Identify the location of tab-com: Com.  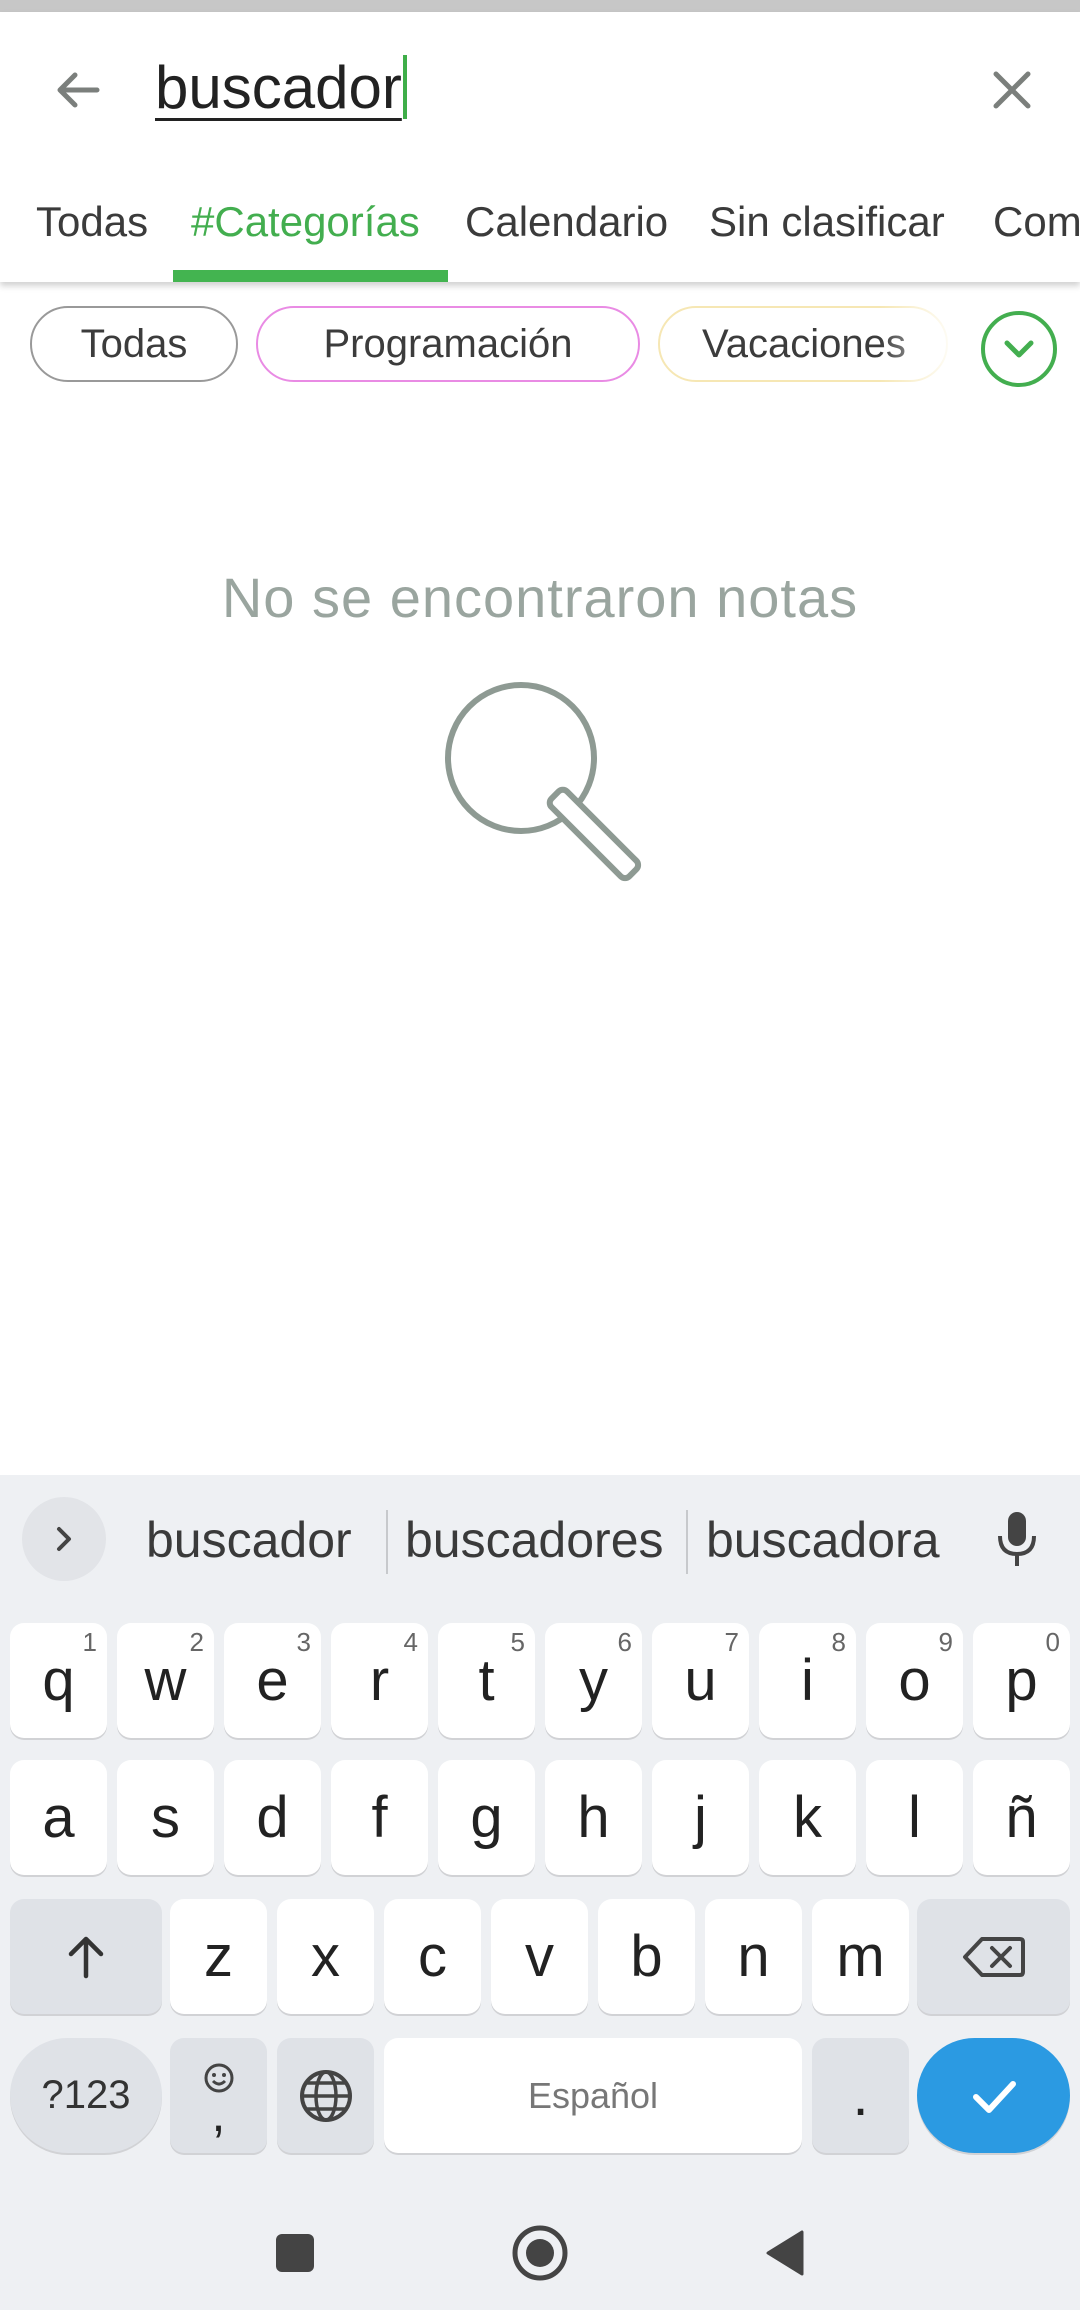
(1036, 222).